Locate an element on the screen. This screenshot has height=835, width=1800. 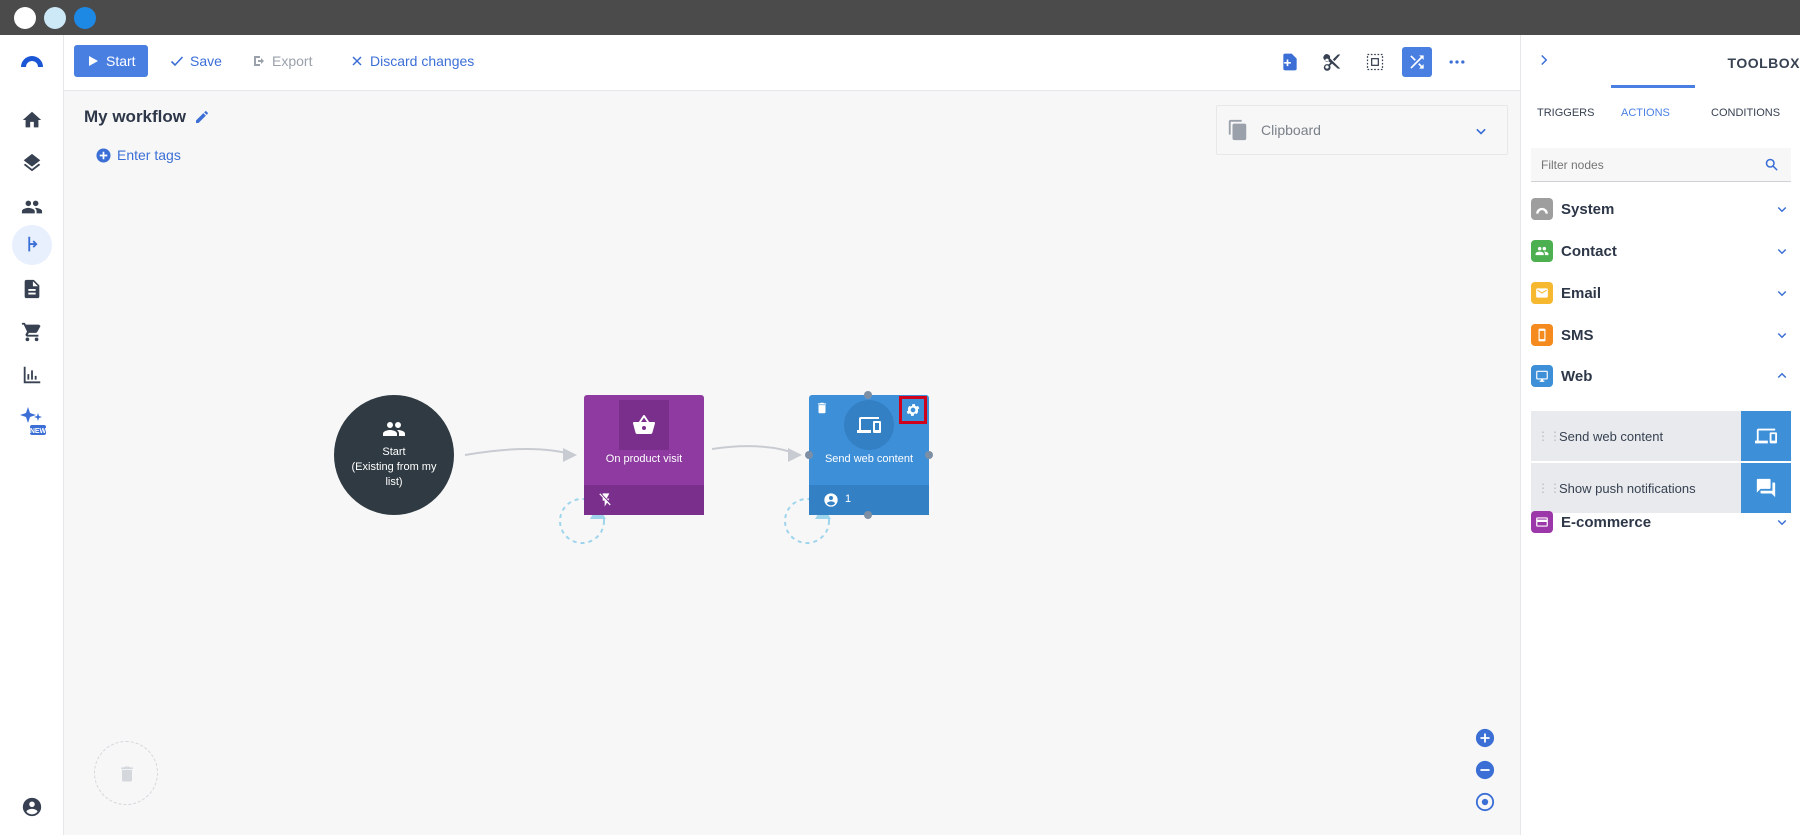
ai-sparkle-icon: NEW is located at coordinates (32, 423).